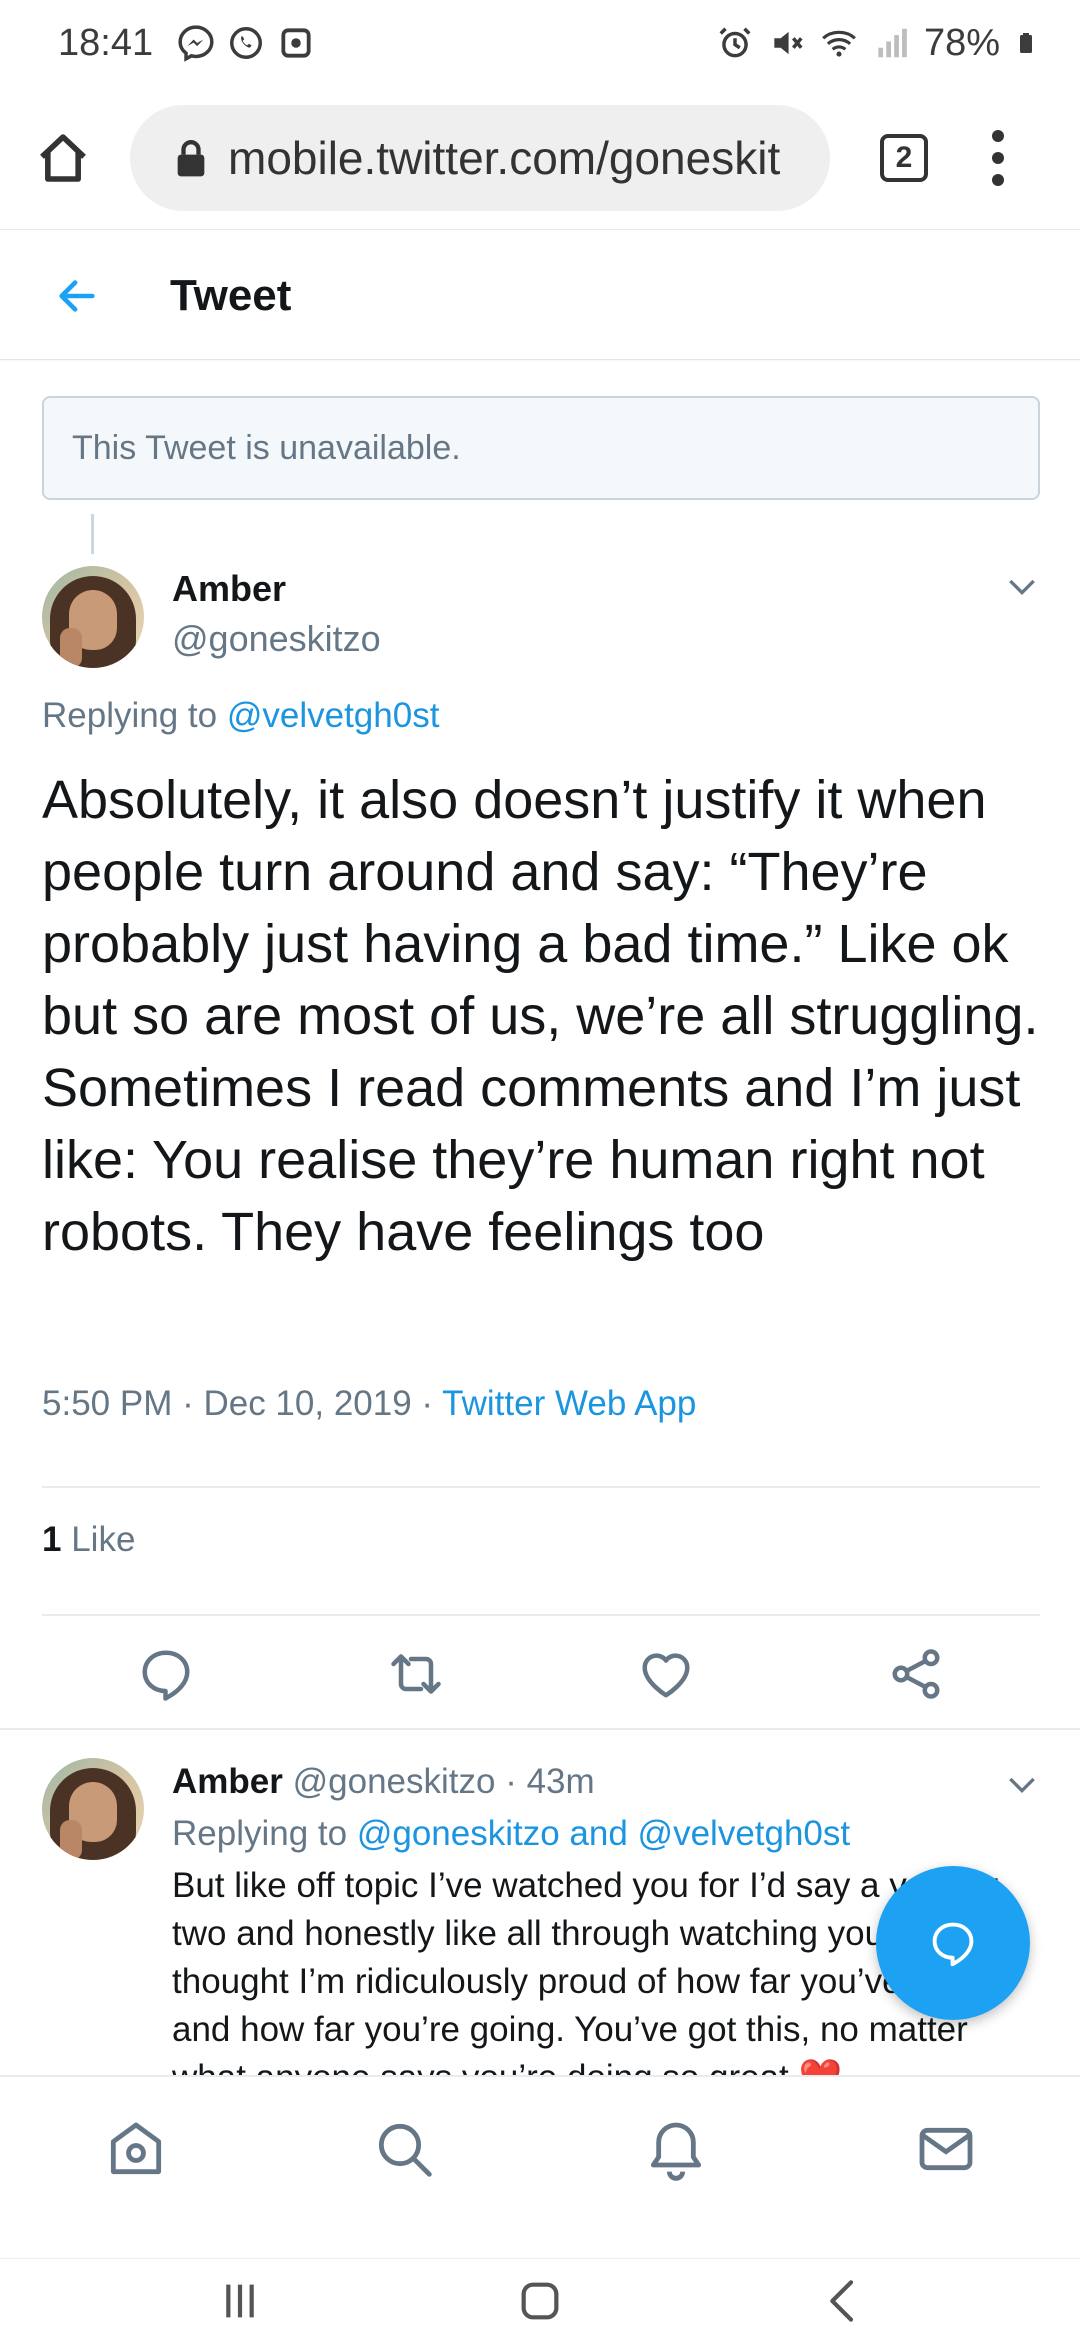 The width and height of the screenshot is (1080, 2340). I want to click on battery-icon, so click(1026, 43).